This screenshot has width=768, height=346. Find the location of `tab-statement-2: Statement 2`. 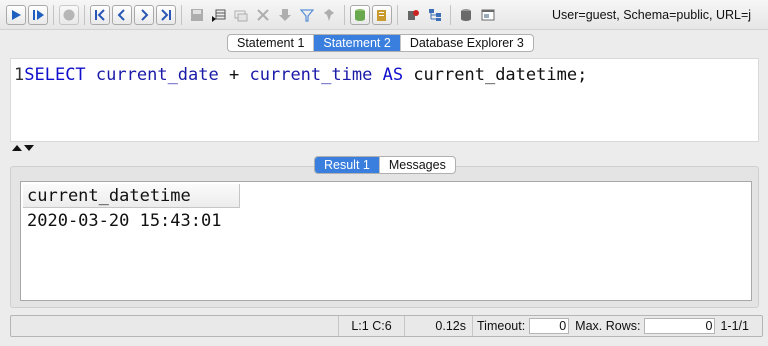

tab-statement-2: Statement 2 is located at coordinates (357, 43).